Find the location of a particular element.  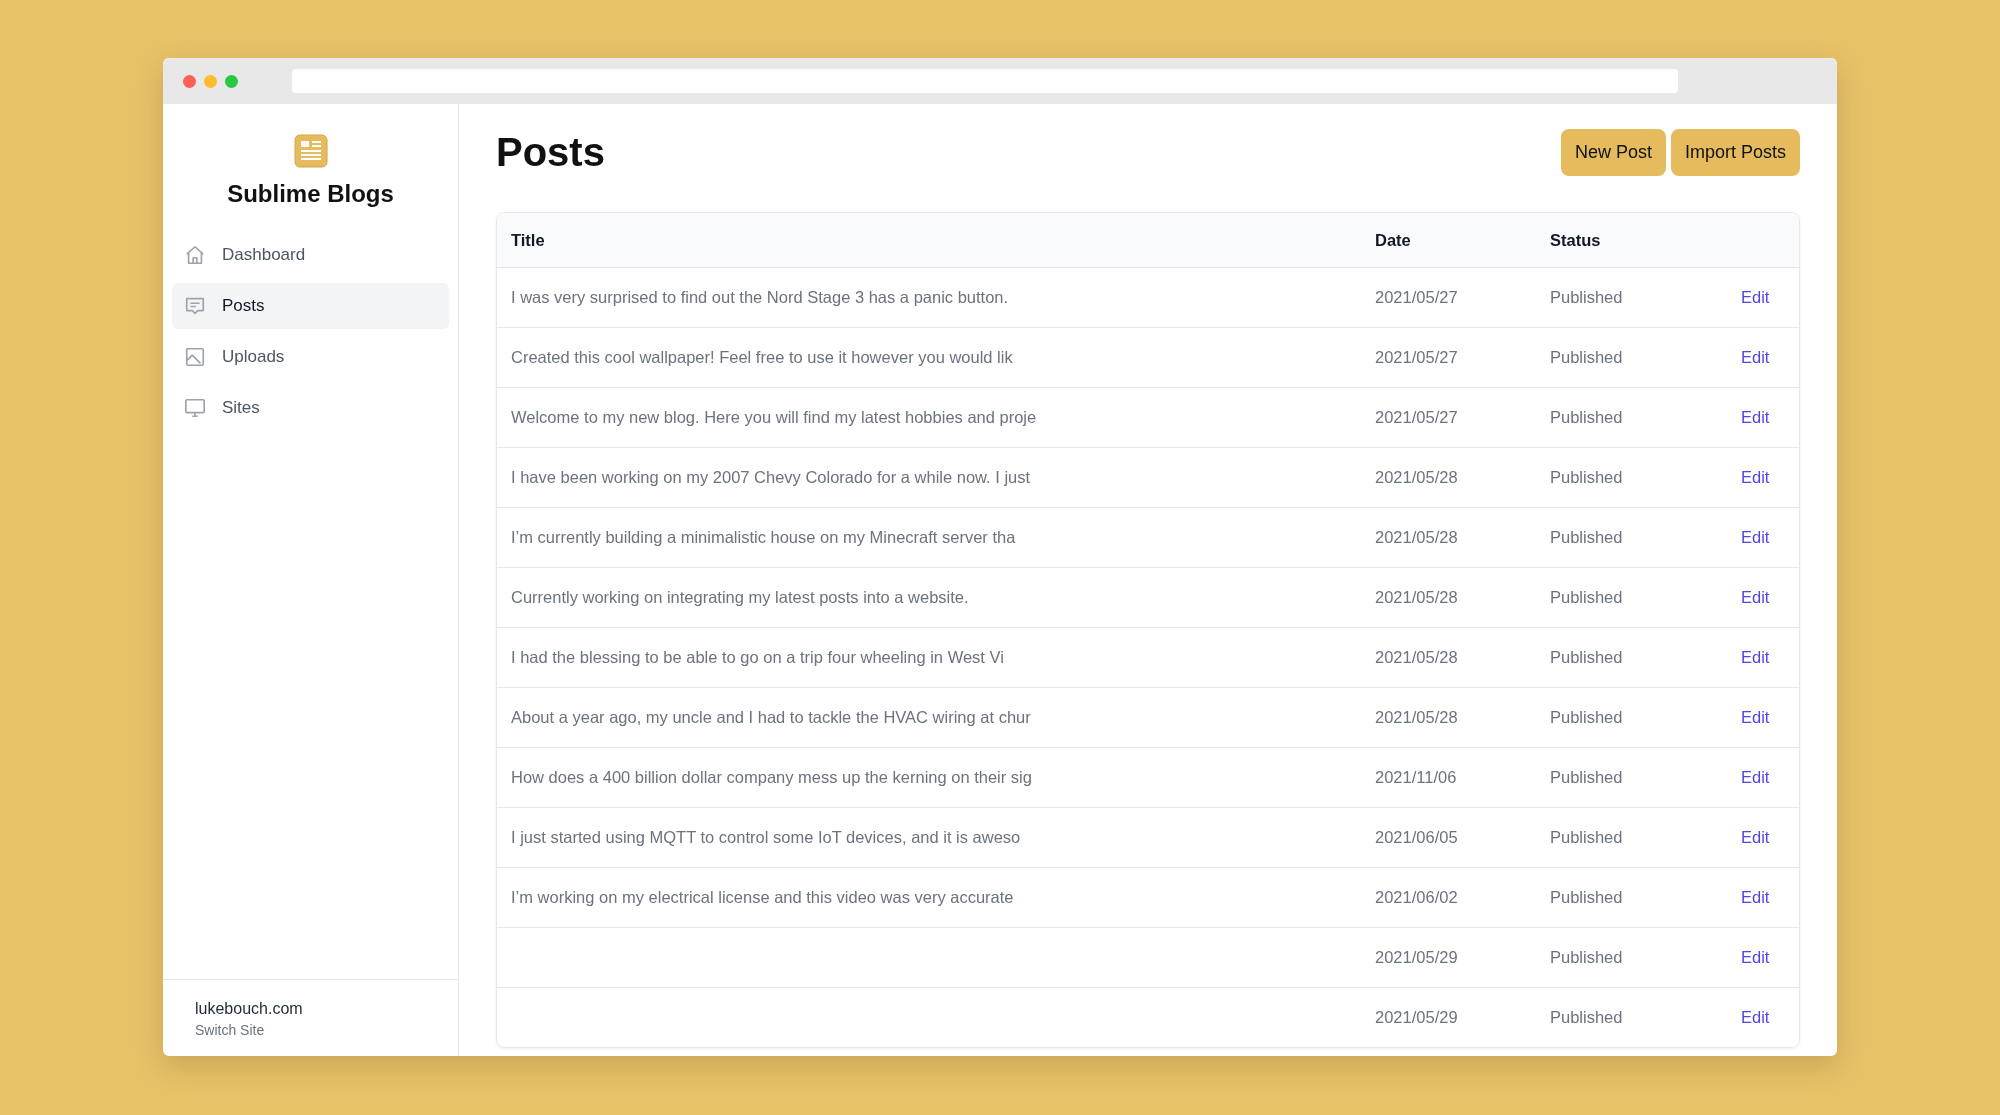

column-header: Status is located at coordinates (1575, 240).